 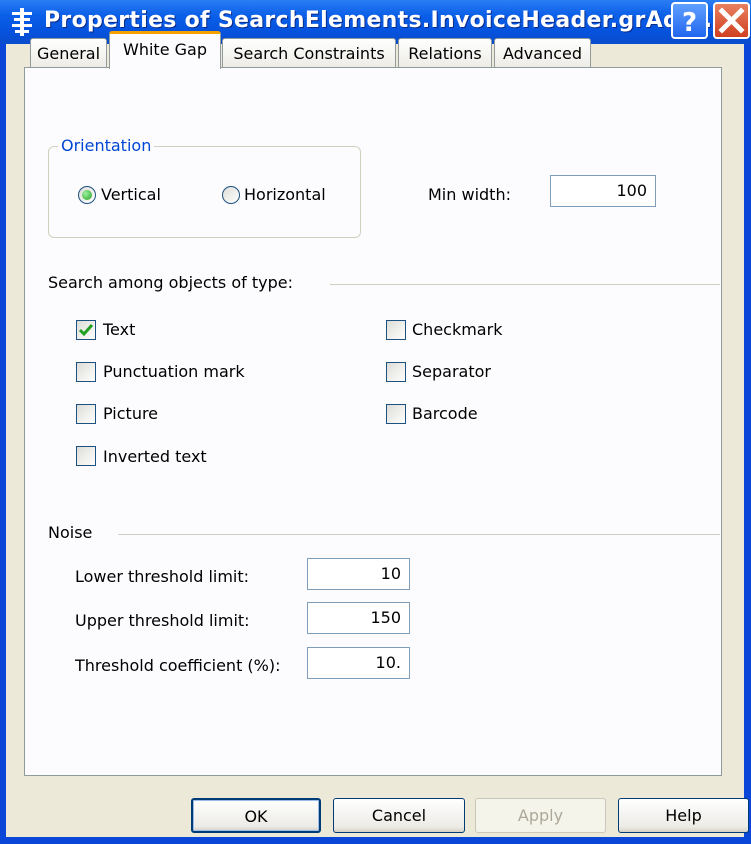 I want to click on horizontal-radio, so click(x=231, y=195).